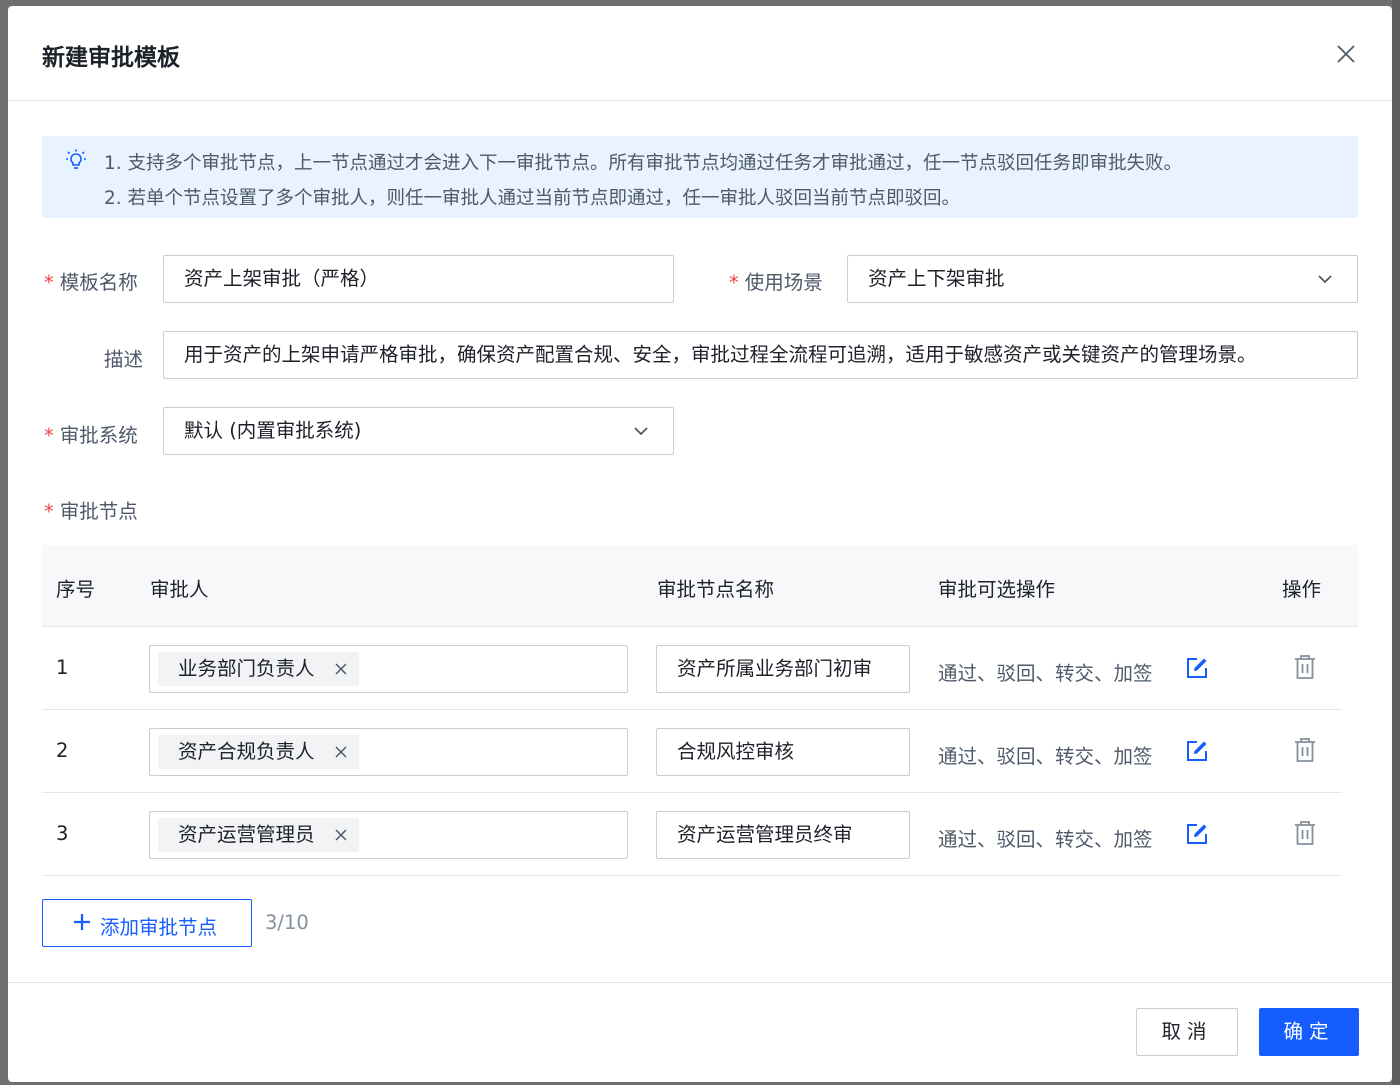 The height and width of the screenshot is (1085, 1400). What do you see at coordinates (159, 927) in the screenshot?
I see `add-approval-node-label: 添加审批节点` at bounding box center [159, 927].